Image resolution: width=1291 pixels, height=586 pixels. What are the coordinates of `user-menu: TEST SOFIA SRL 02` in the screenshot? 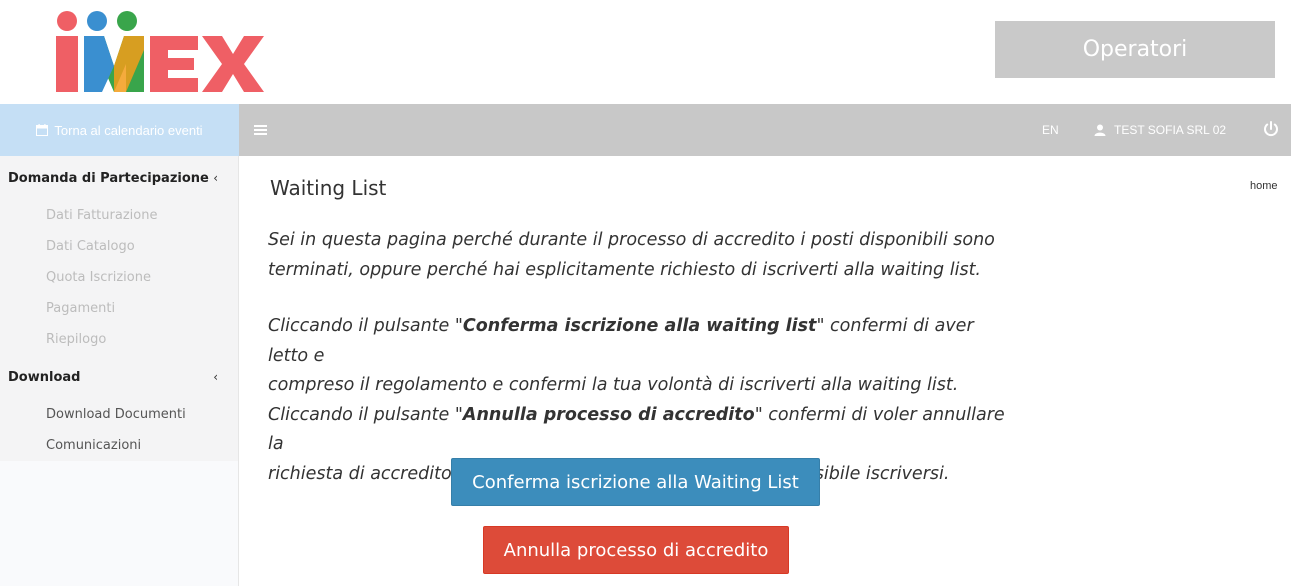 It's located at (1160, 130).